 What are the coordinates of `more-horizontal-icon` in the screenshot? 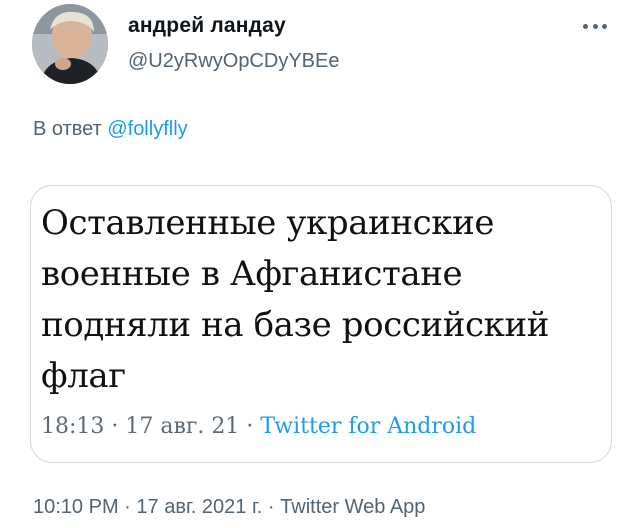 It's located at (595, 26).